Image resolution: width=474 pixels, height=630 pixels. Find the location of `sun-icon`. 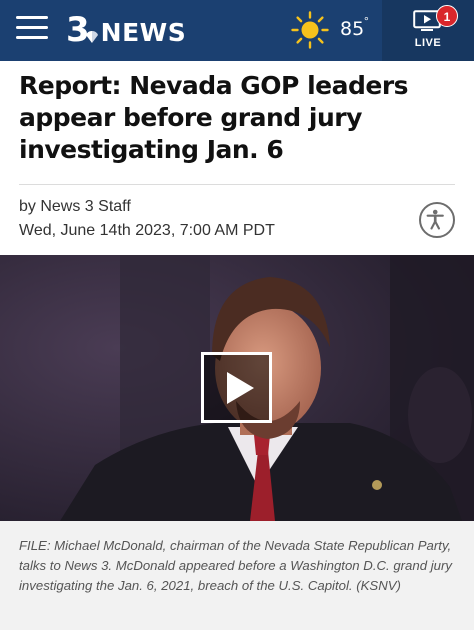

sun-icon is located at coordinates (310, 30).